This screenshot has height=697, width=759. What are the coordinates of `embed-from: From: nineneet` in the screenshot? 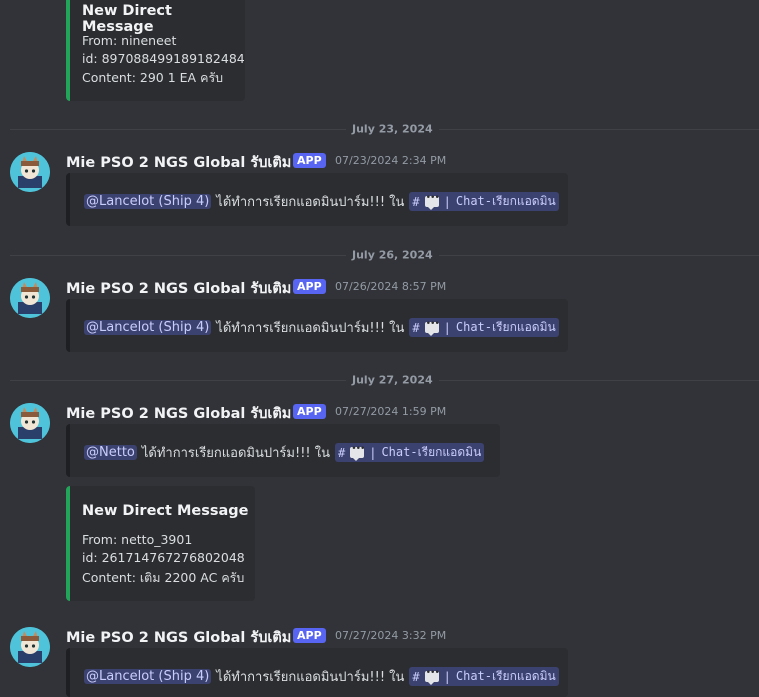 It's located at (129, 40).